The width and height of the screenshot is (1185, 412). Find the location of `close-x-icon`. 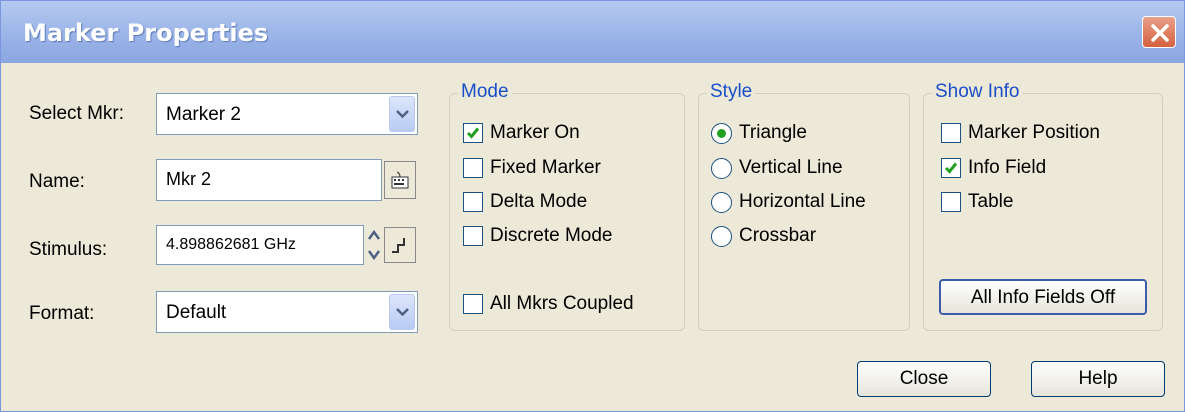

close-x-icon is located at coordinates (1160, 33).